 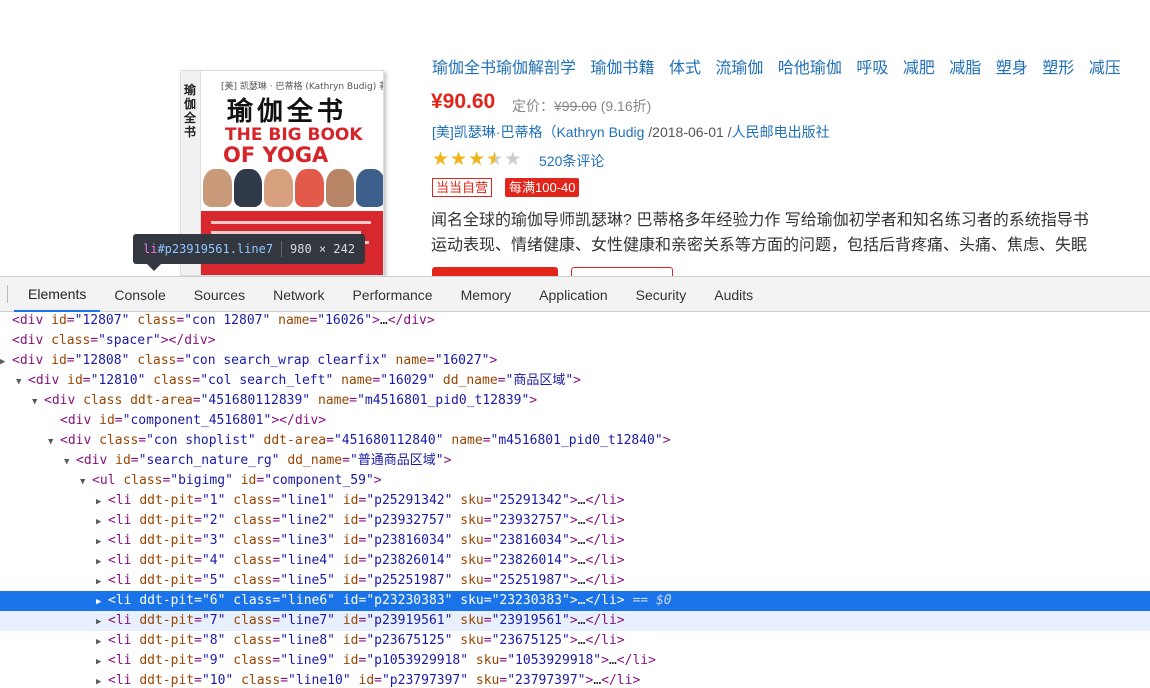 What do you see at coordinates (350, 620) in the screenshot?
I see `dom-attr-name: id` at bounding box center [350, 620].